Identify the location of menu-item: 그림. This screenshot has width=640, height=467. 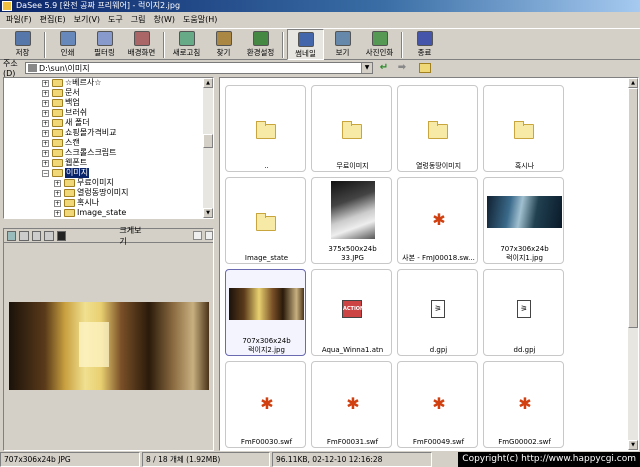
(138, 20).